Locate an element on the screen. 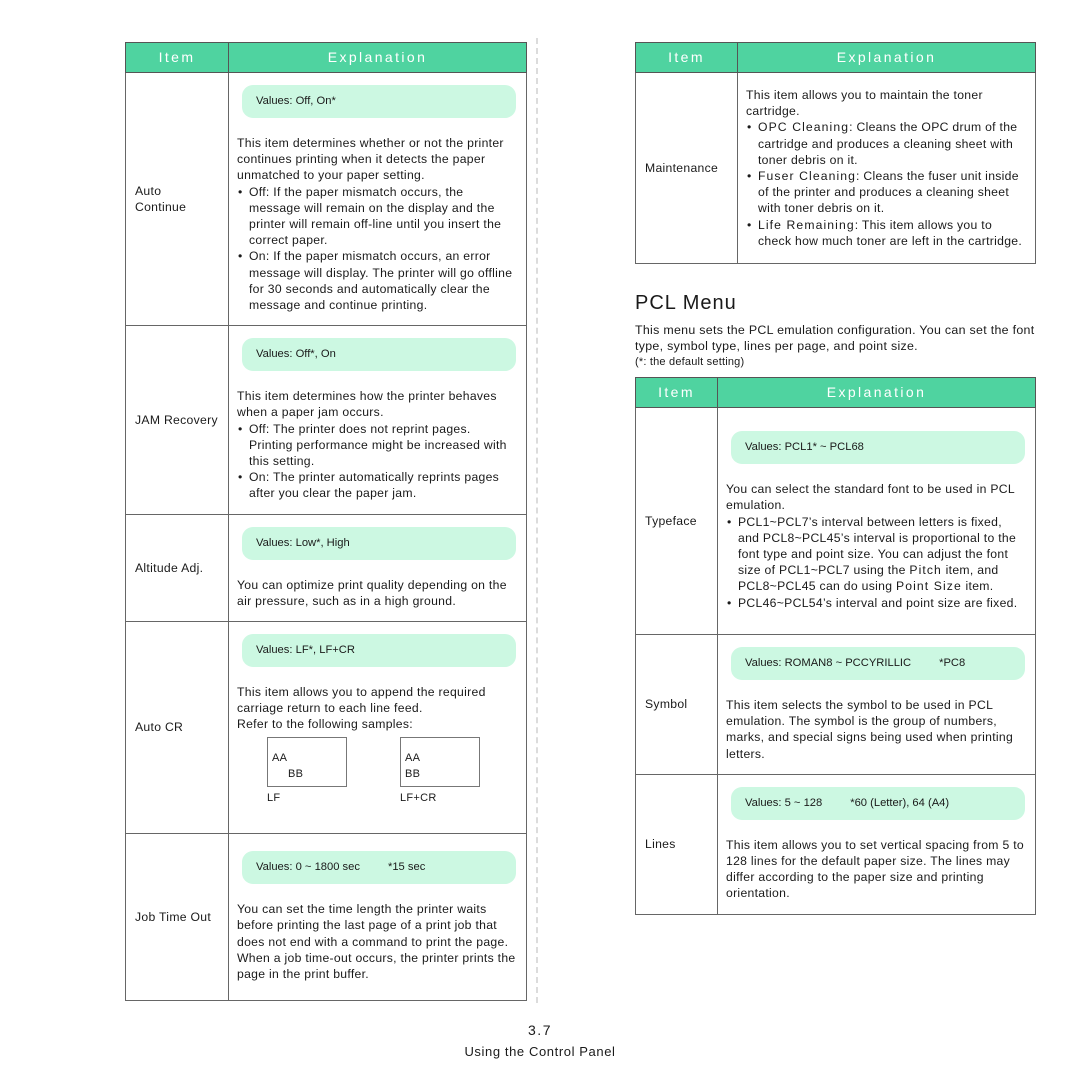 This screenshot has height=1080, width=1080. values-default: *PC8 is located at coordinates (952, 663).